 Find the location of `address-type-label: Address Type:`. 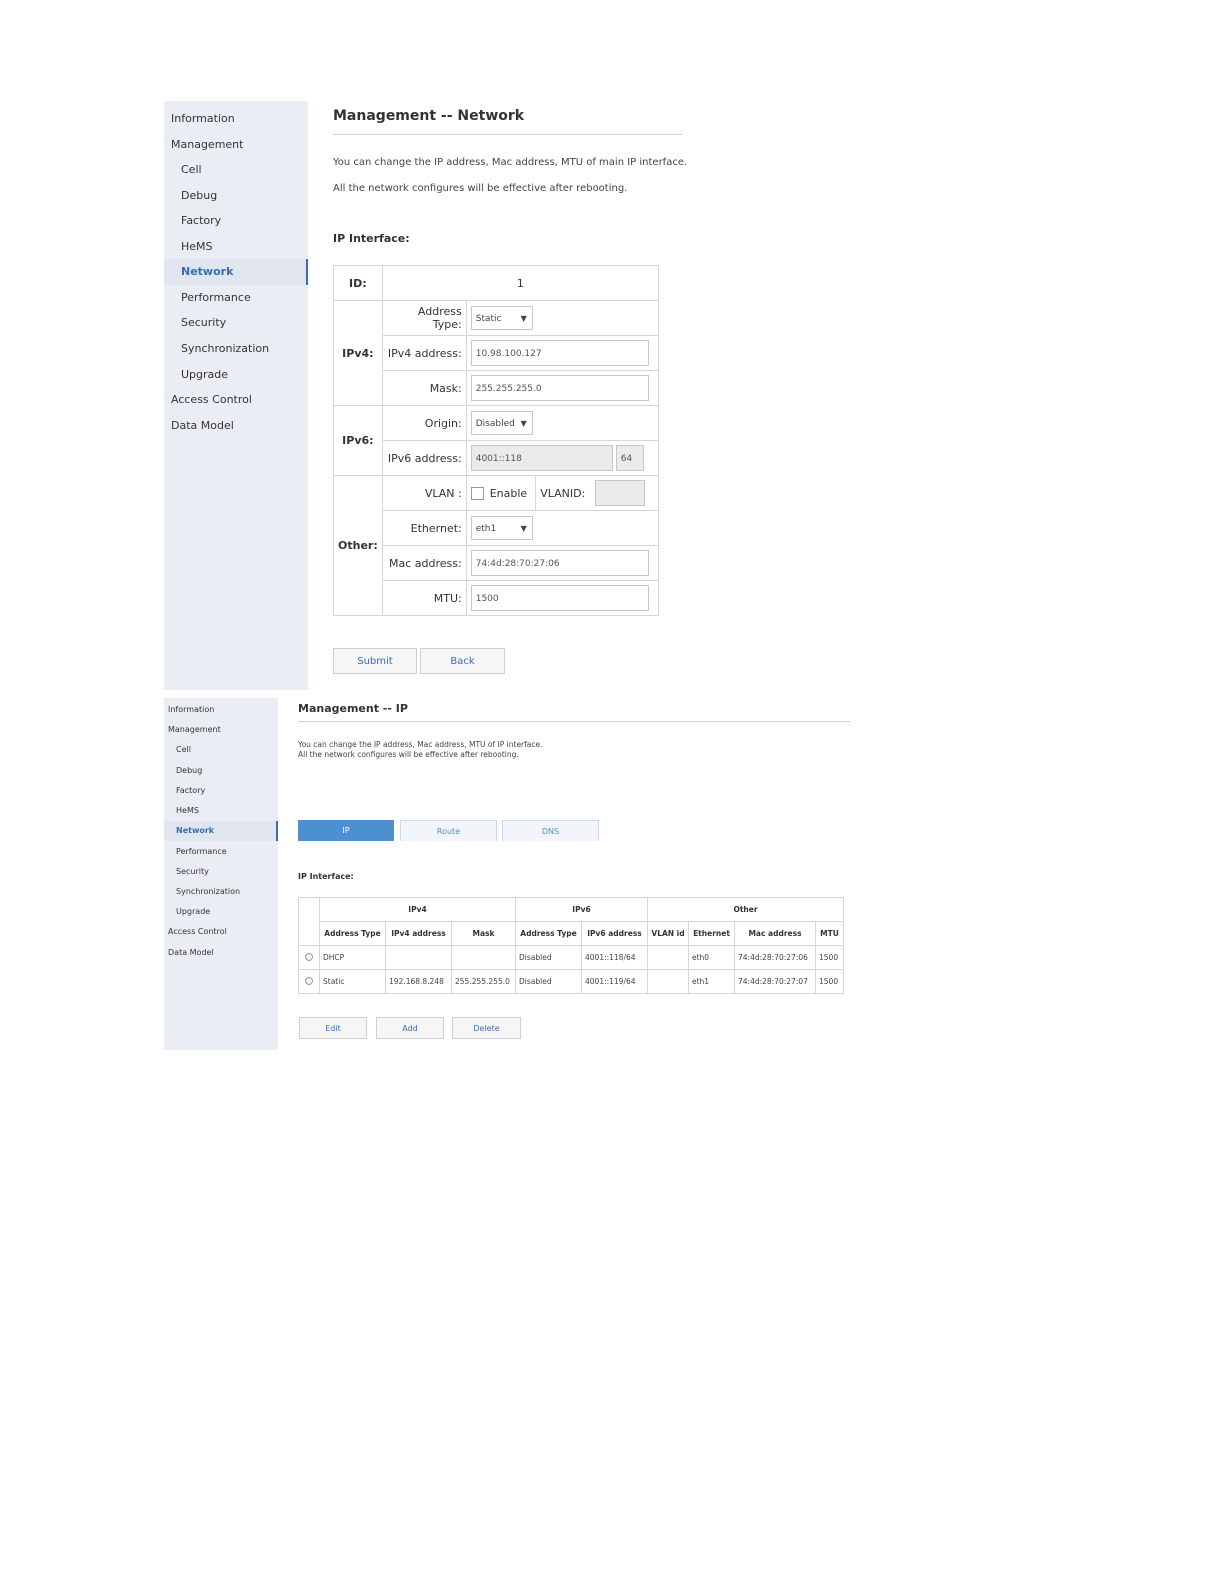

address-type-label: Address Type: is located at coordinates (424, 318).